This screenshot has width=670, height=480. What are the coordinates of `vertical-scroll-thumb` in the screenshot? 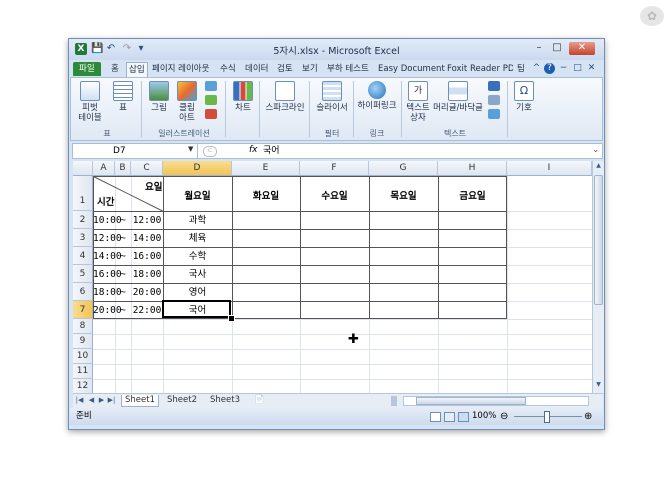 It's located at (598, 240).